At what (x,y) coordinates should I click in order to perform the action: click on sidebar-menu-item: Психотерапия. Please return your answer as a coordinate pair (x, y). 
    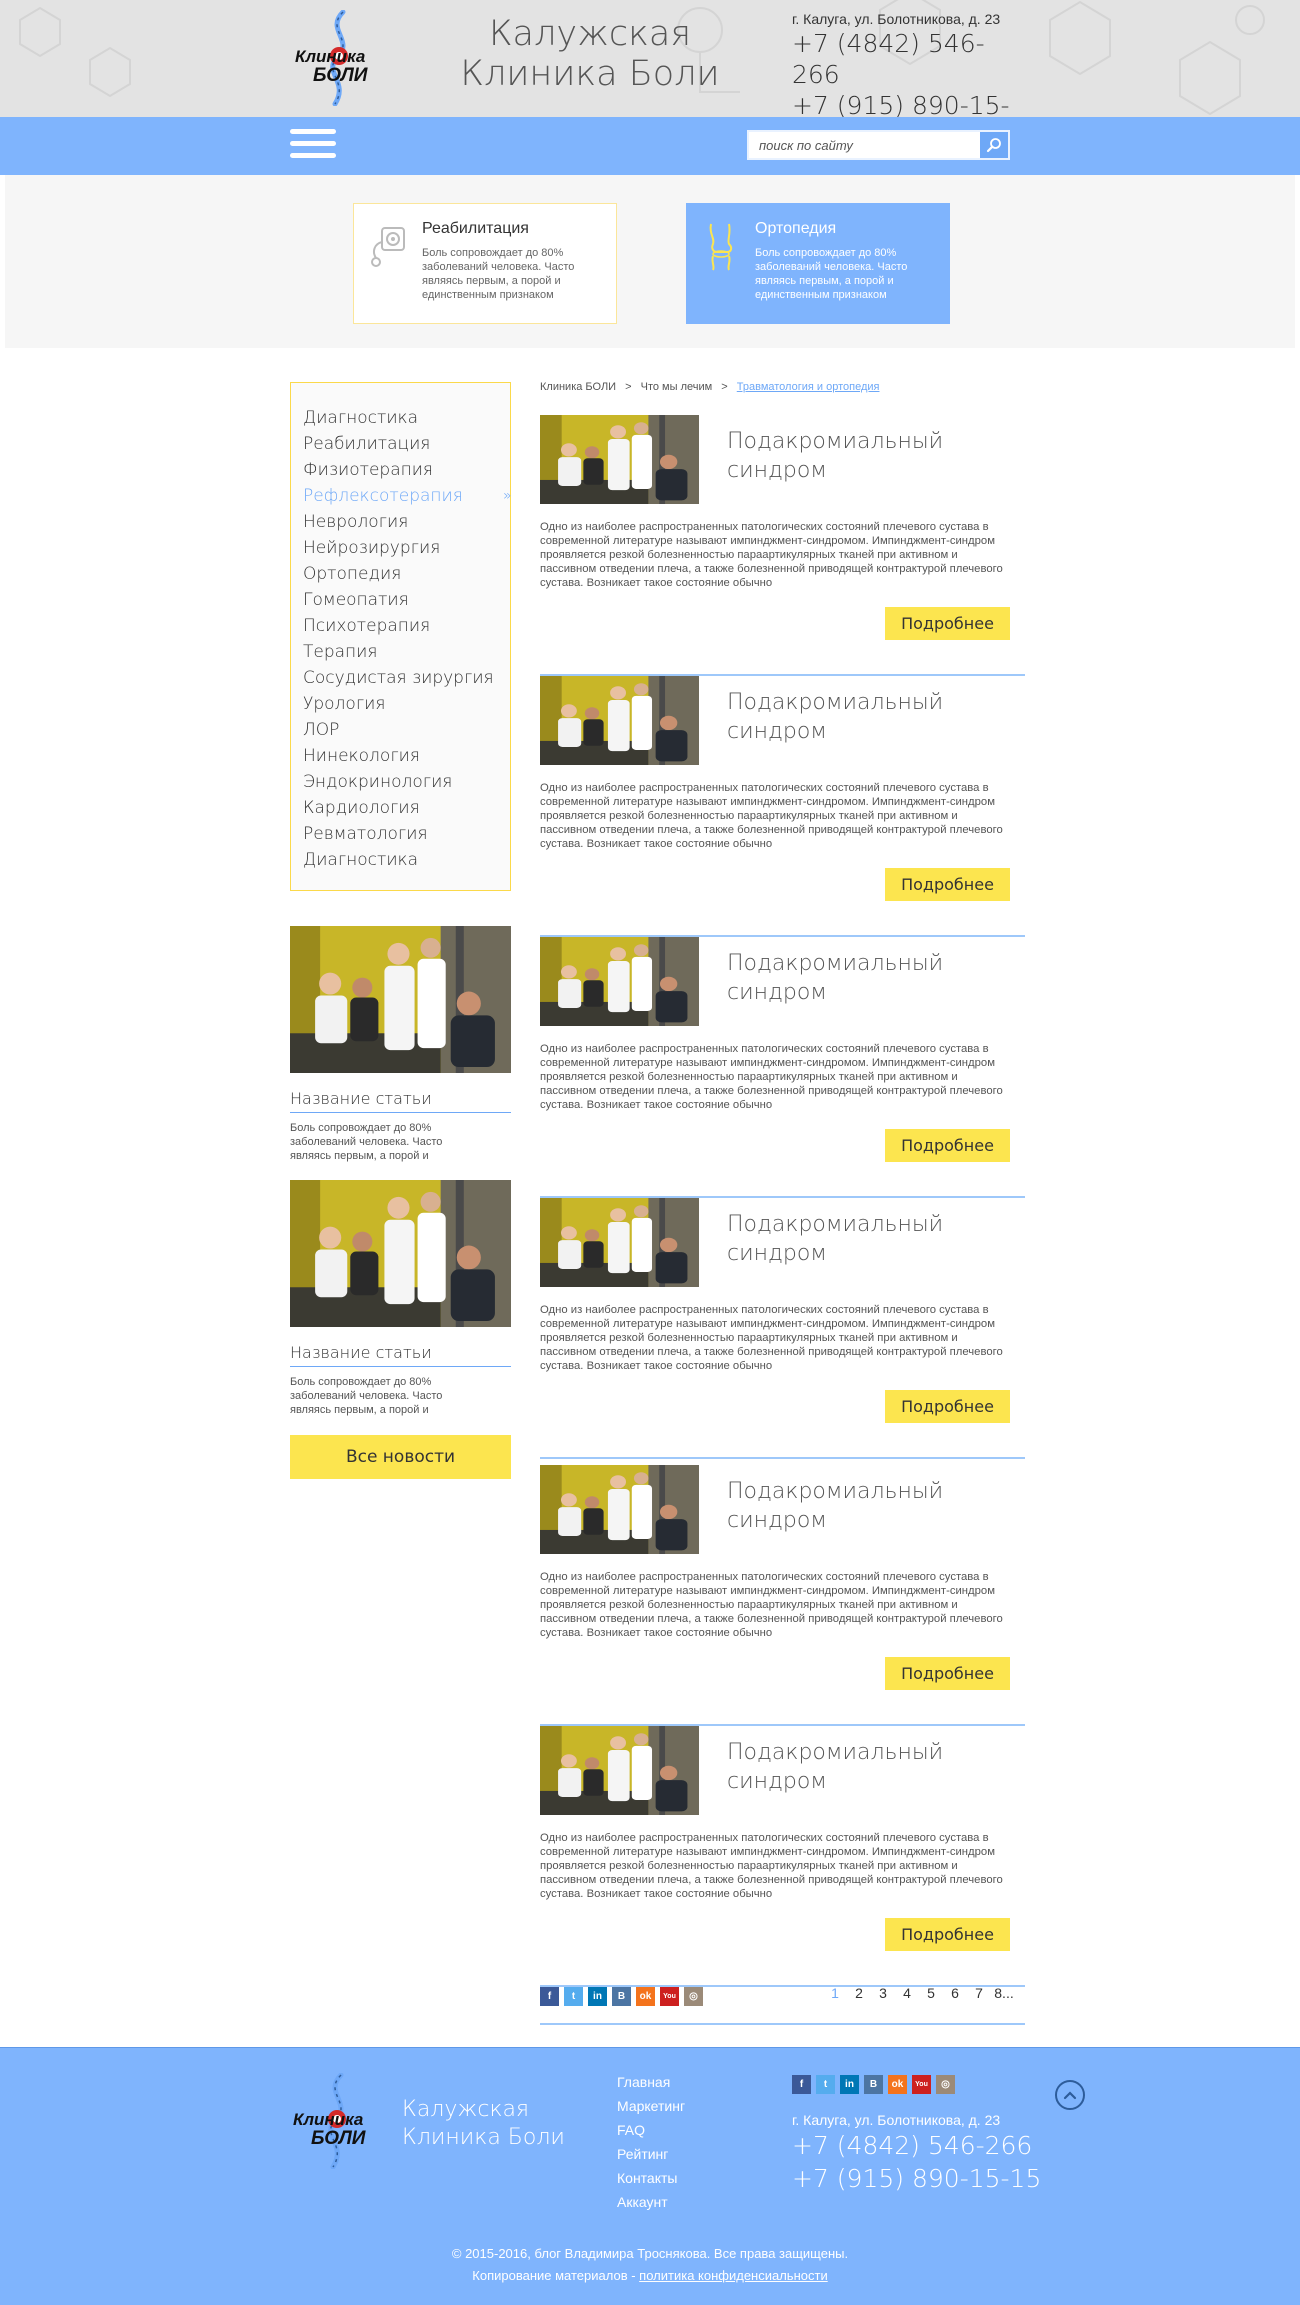
    Looking at the image, I should click on (406, 626).